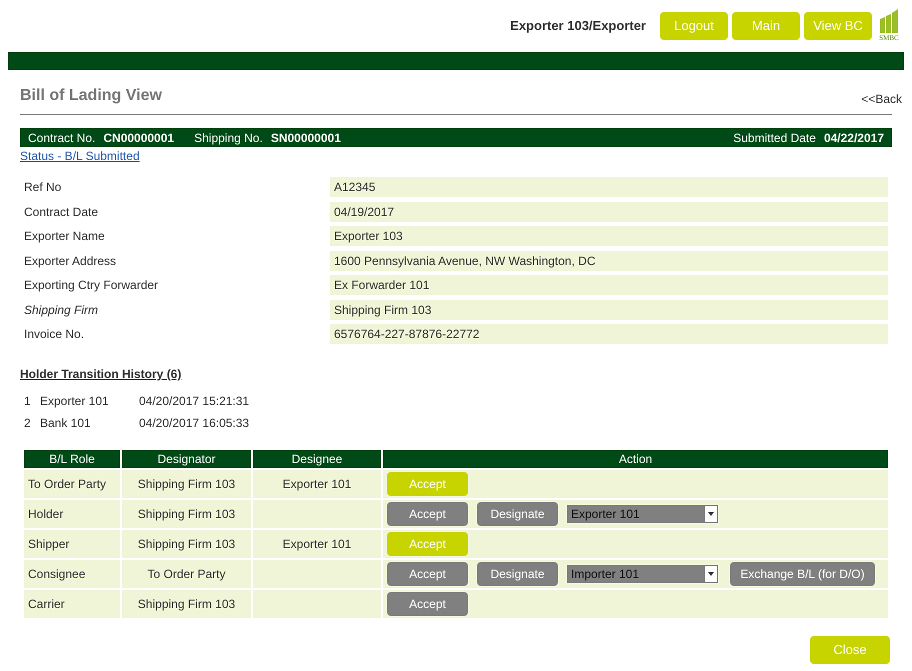 The height and width of the screenshot is (671, 912). Describe the element at coordinates (635, 459) in the screenshot. I see `column-header: Action` at that location.